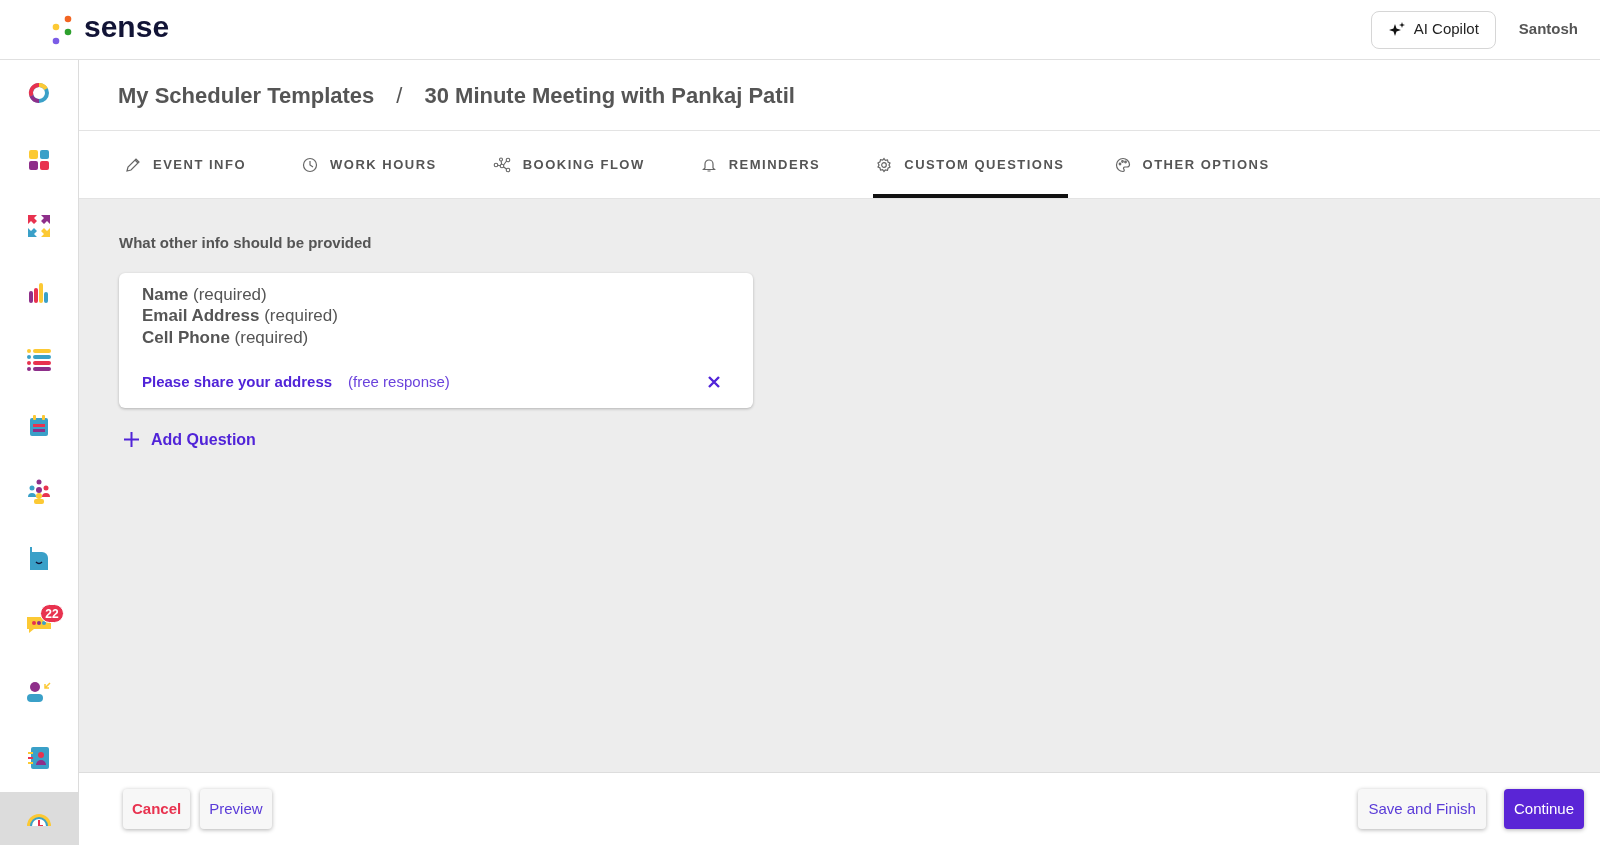  Describe the element at coordinates (399, 382) in the screenshot. I see `question-type: (free response)` at that location.